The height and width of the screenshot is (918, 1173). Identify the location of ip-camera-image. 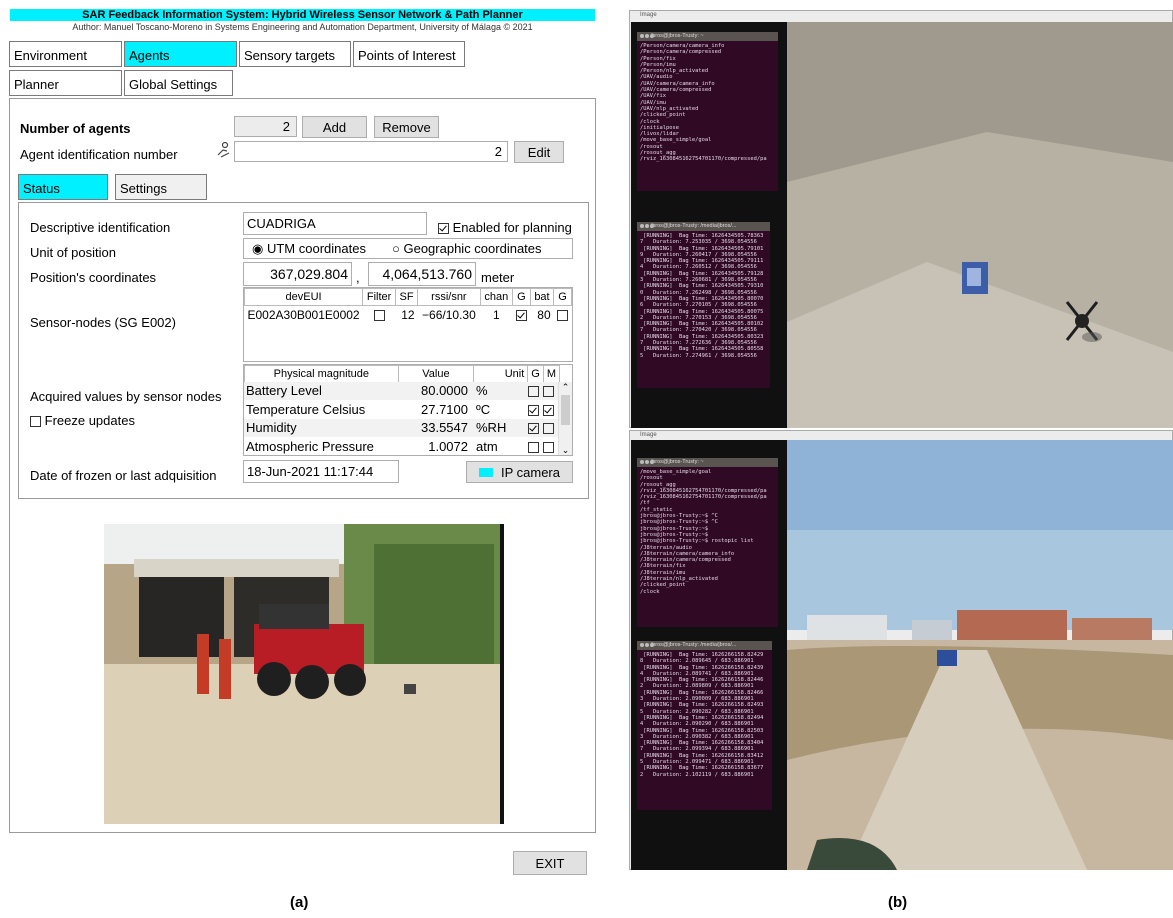
(304, 674).